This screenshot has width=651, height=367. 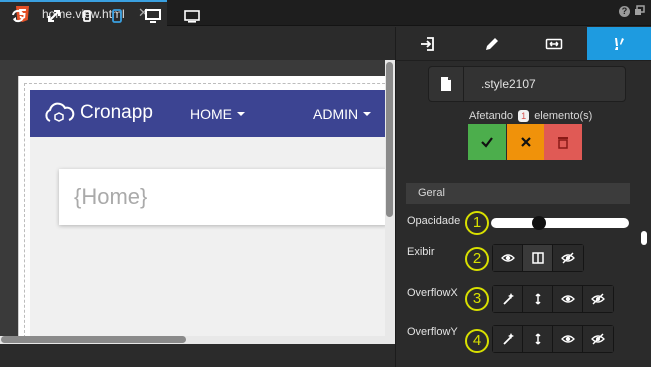 What do you see at coordinates (93, 339) in the screenshot?
I see `horizontal-scroll-thumb` at bounding box center [93, 339].